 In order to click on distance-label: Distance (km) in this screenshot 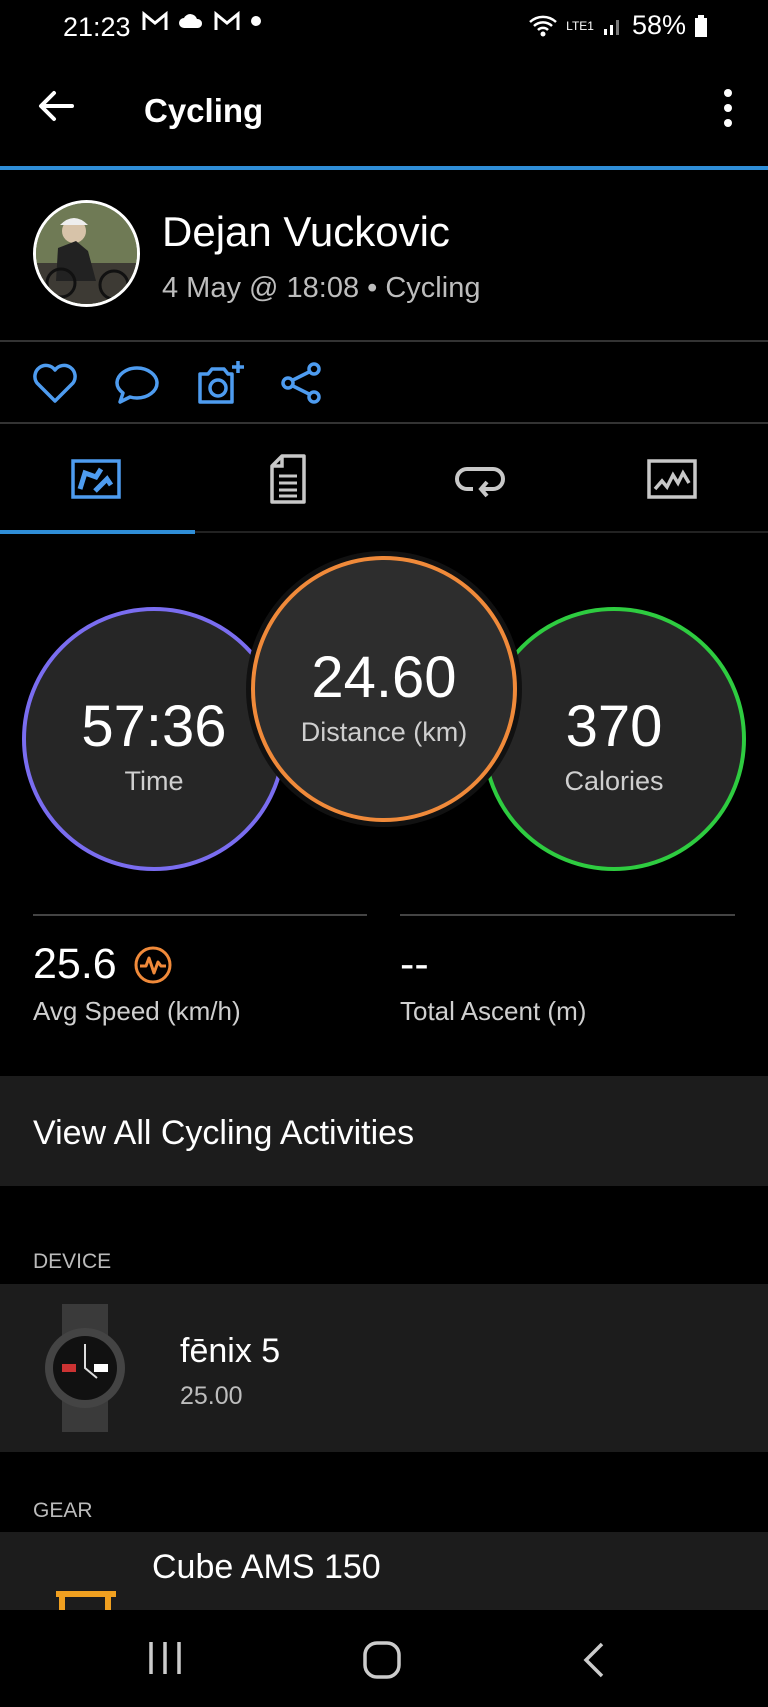, I will do `click(384, 732)`.